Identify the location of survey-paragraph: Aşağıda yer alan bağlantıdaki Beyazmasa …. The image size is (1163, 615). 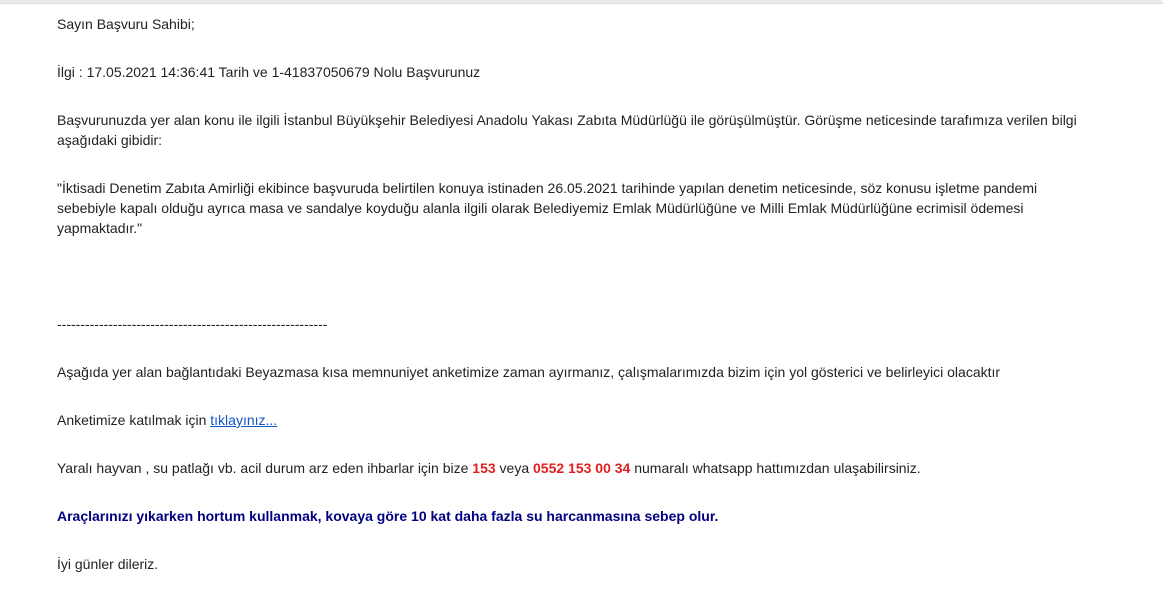
(529, 372).